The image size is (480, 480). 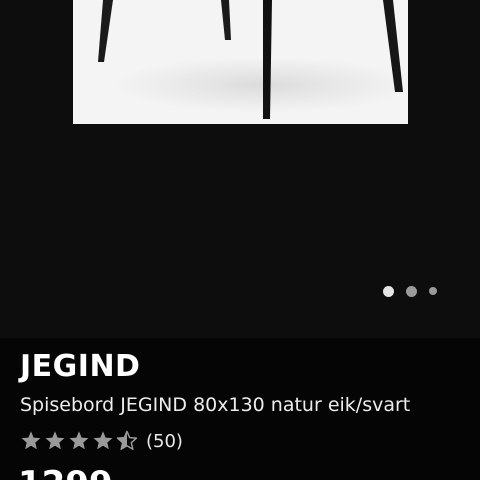 I want to click on rating-stars, so click(x=79, y=441).